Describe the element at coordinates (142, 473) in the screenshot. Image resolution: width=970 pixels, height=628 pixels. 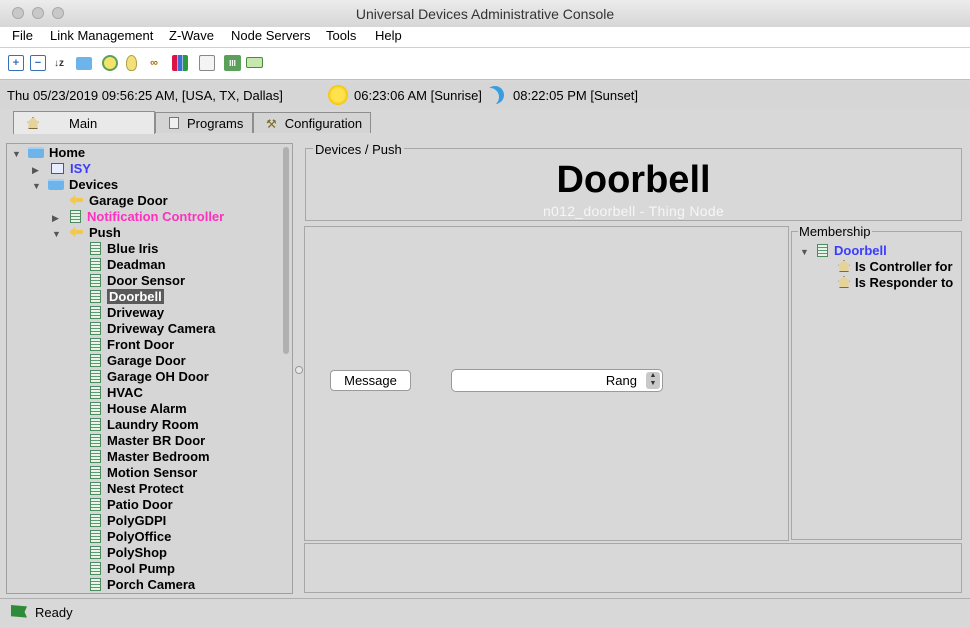
I see `tree-node: Motion Sensor` at that location.